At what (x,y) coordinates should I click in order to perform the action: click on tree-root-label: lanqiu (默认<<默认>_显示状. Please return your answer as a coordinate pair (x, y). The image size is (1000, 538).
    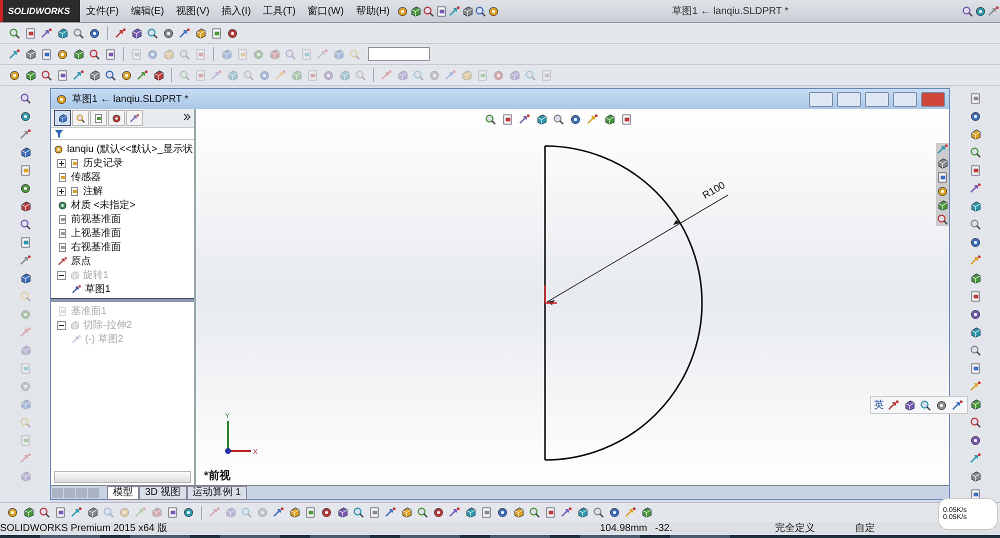
    Looking at the image, I should click on (130, 149).